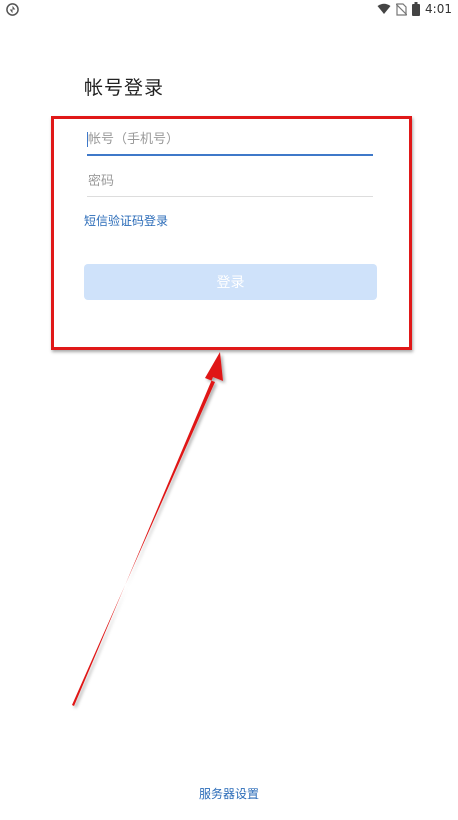 This screenshot has height=820, width=458. What do you see at coordinates (12, 9) in the screenshot?
I see `sync-icon` at bounding box center [12, 9].